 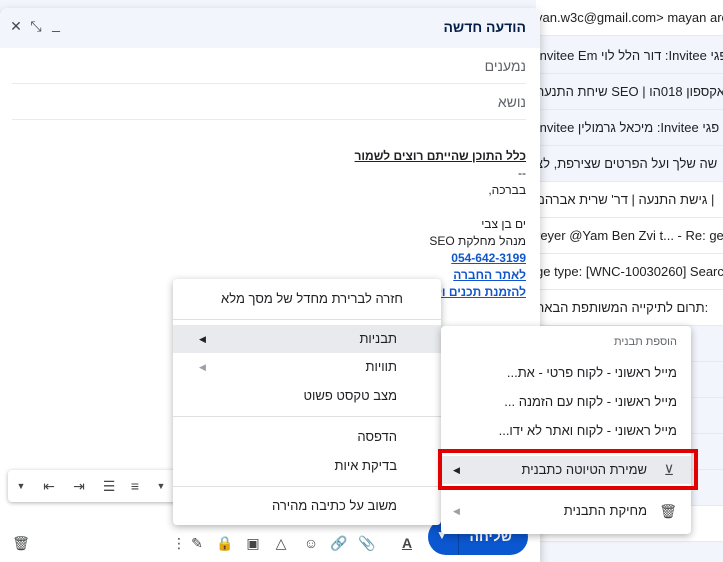 What do you see at coordinates (179, 543) in the screenshot?
I see `more-options-icon: ⋮` at bounding box center [179, 543].